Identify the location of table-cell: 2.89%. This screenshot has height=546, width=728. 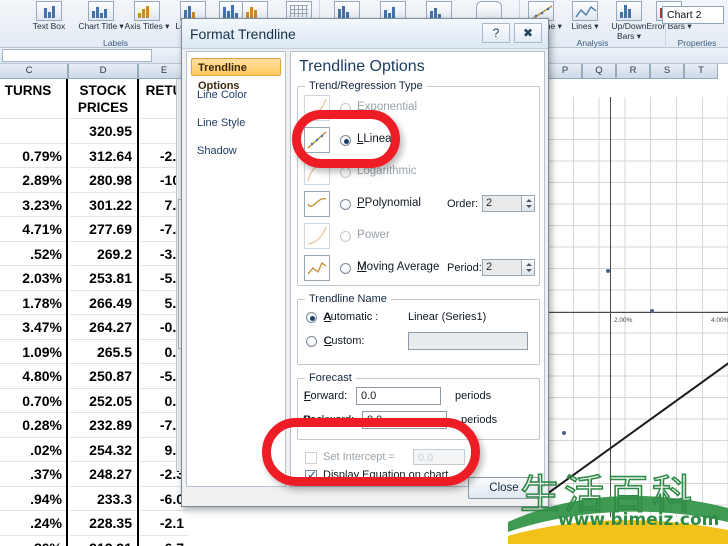
(33, 180).